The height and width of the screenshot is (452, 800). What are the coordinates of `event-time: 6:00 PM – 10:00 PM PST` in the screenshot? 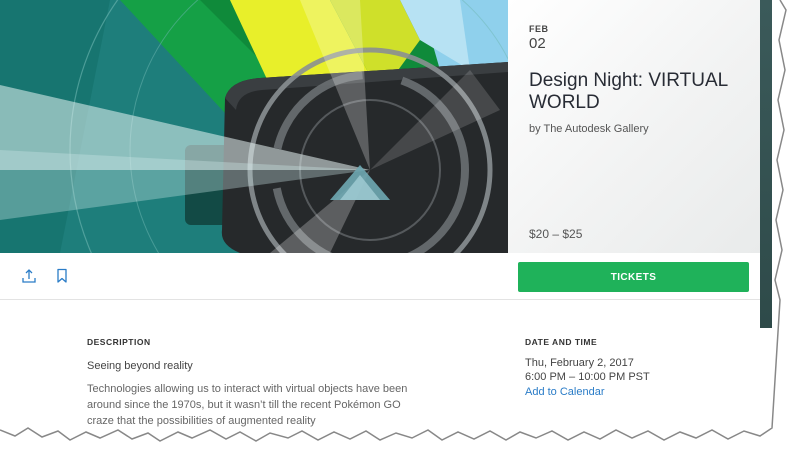 It's located at (587, 377).